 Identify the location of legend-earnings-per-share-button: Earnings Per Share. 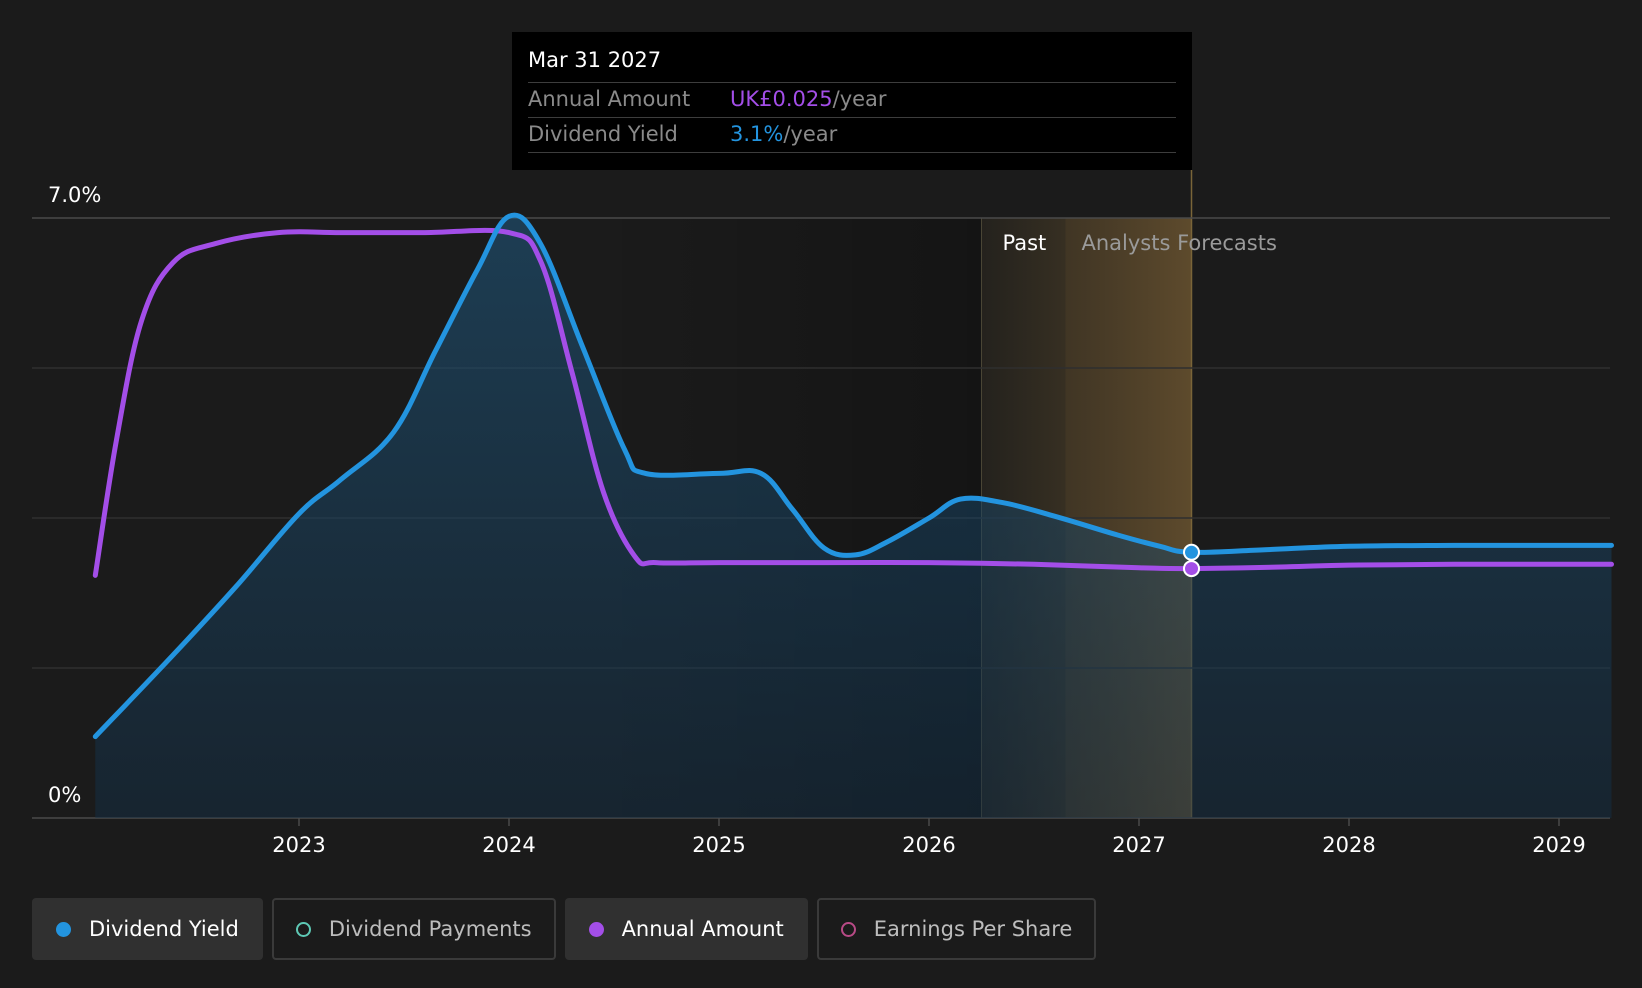
(956, 929).